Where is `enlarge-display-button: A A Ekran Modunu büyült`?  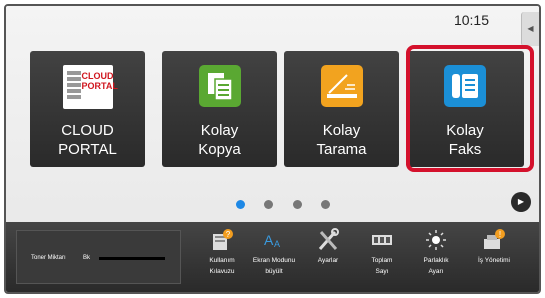
enlarge-display-button: A A Ekran Modunu büyült is located at coordinates (274, 252).